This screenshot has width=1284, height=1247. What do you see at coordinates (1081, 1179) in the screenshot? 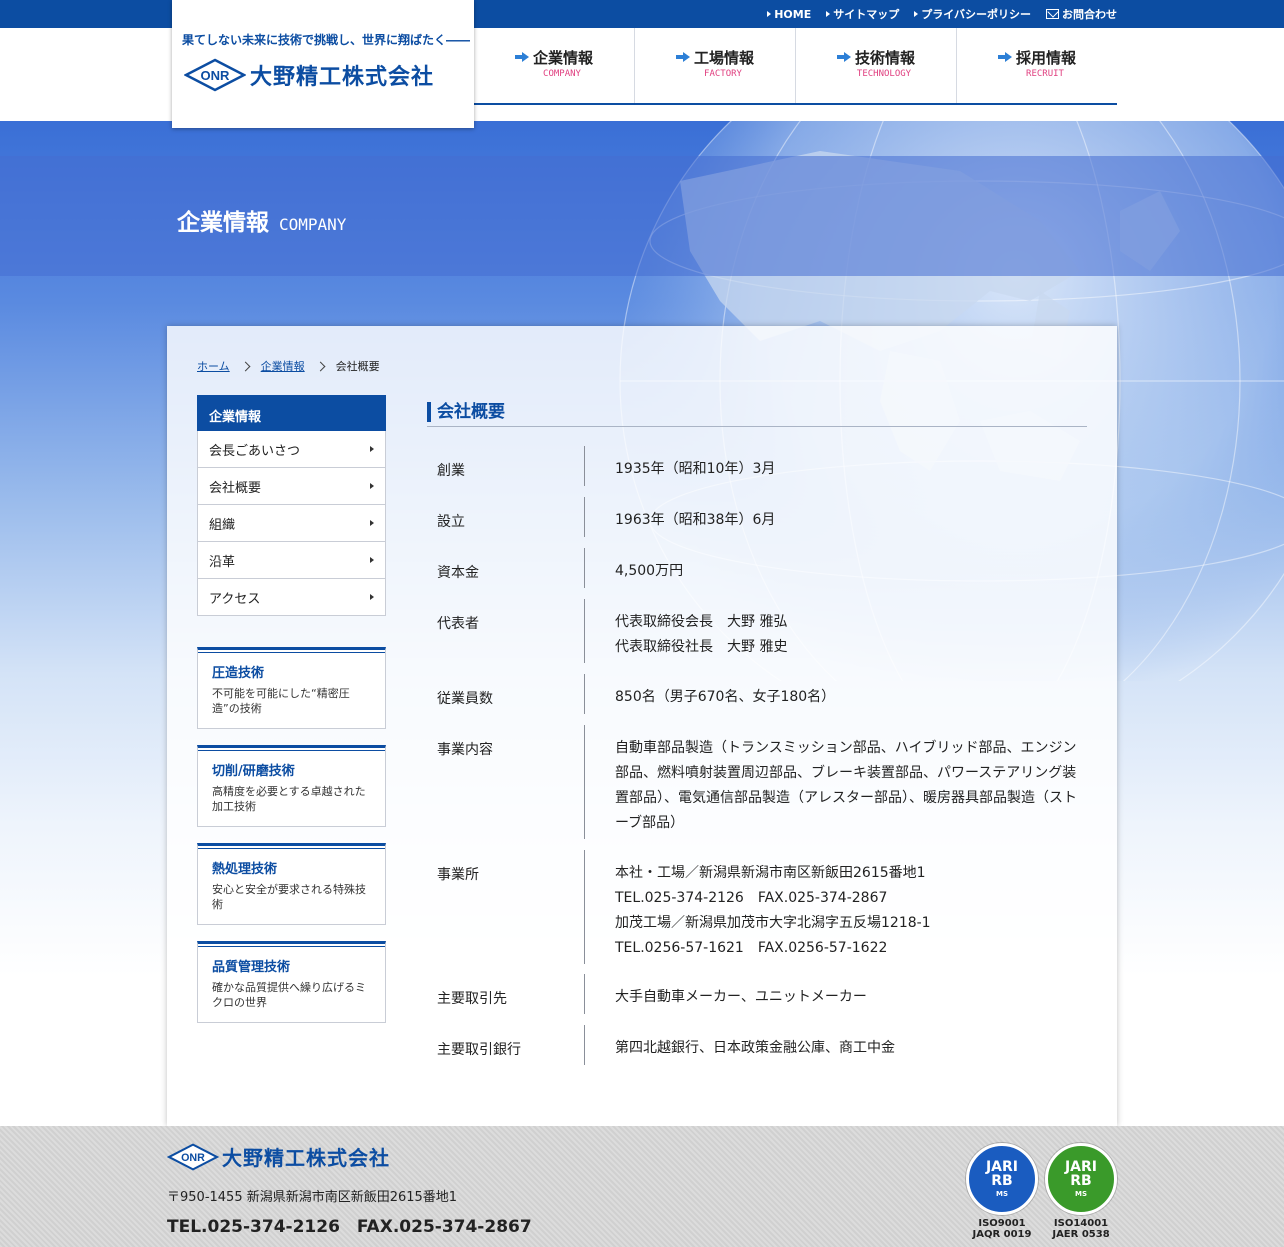
I see `jari-badge-icon: JARI RB MS` at bounding box center [1081, 1179].